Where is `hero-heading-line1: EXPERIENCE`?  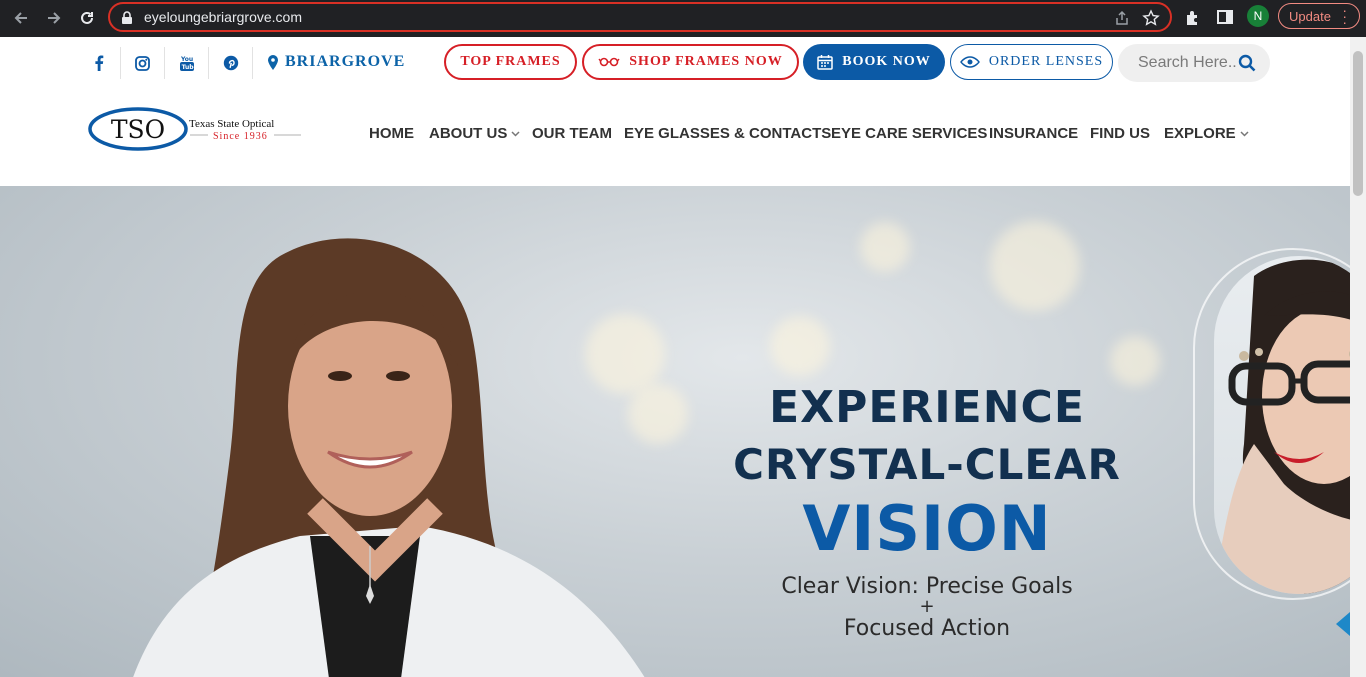
hero-heading-line1: EXPERIENCE is located at coordinates (927, 407).